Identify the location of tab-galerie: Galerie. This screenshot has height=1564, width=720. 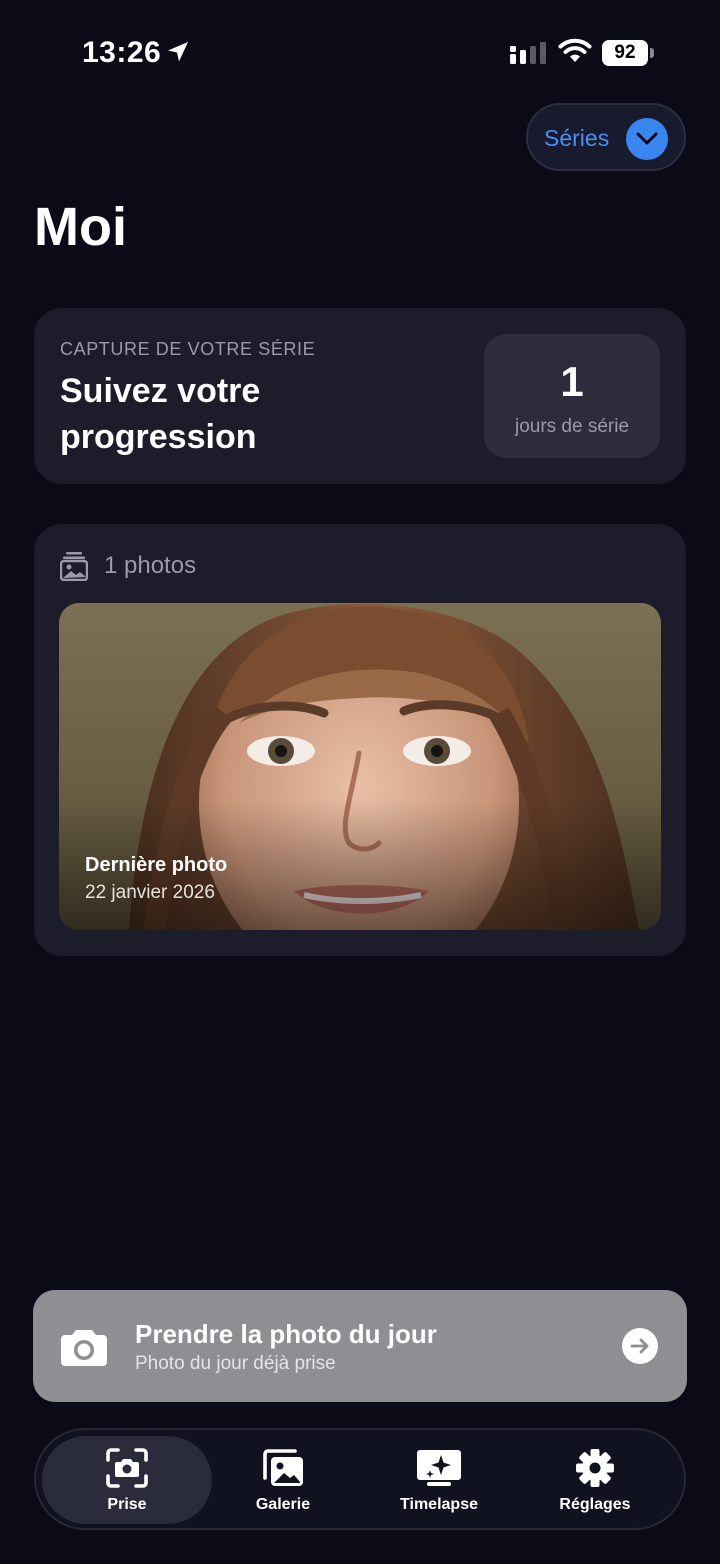
(283, 1480).